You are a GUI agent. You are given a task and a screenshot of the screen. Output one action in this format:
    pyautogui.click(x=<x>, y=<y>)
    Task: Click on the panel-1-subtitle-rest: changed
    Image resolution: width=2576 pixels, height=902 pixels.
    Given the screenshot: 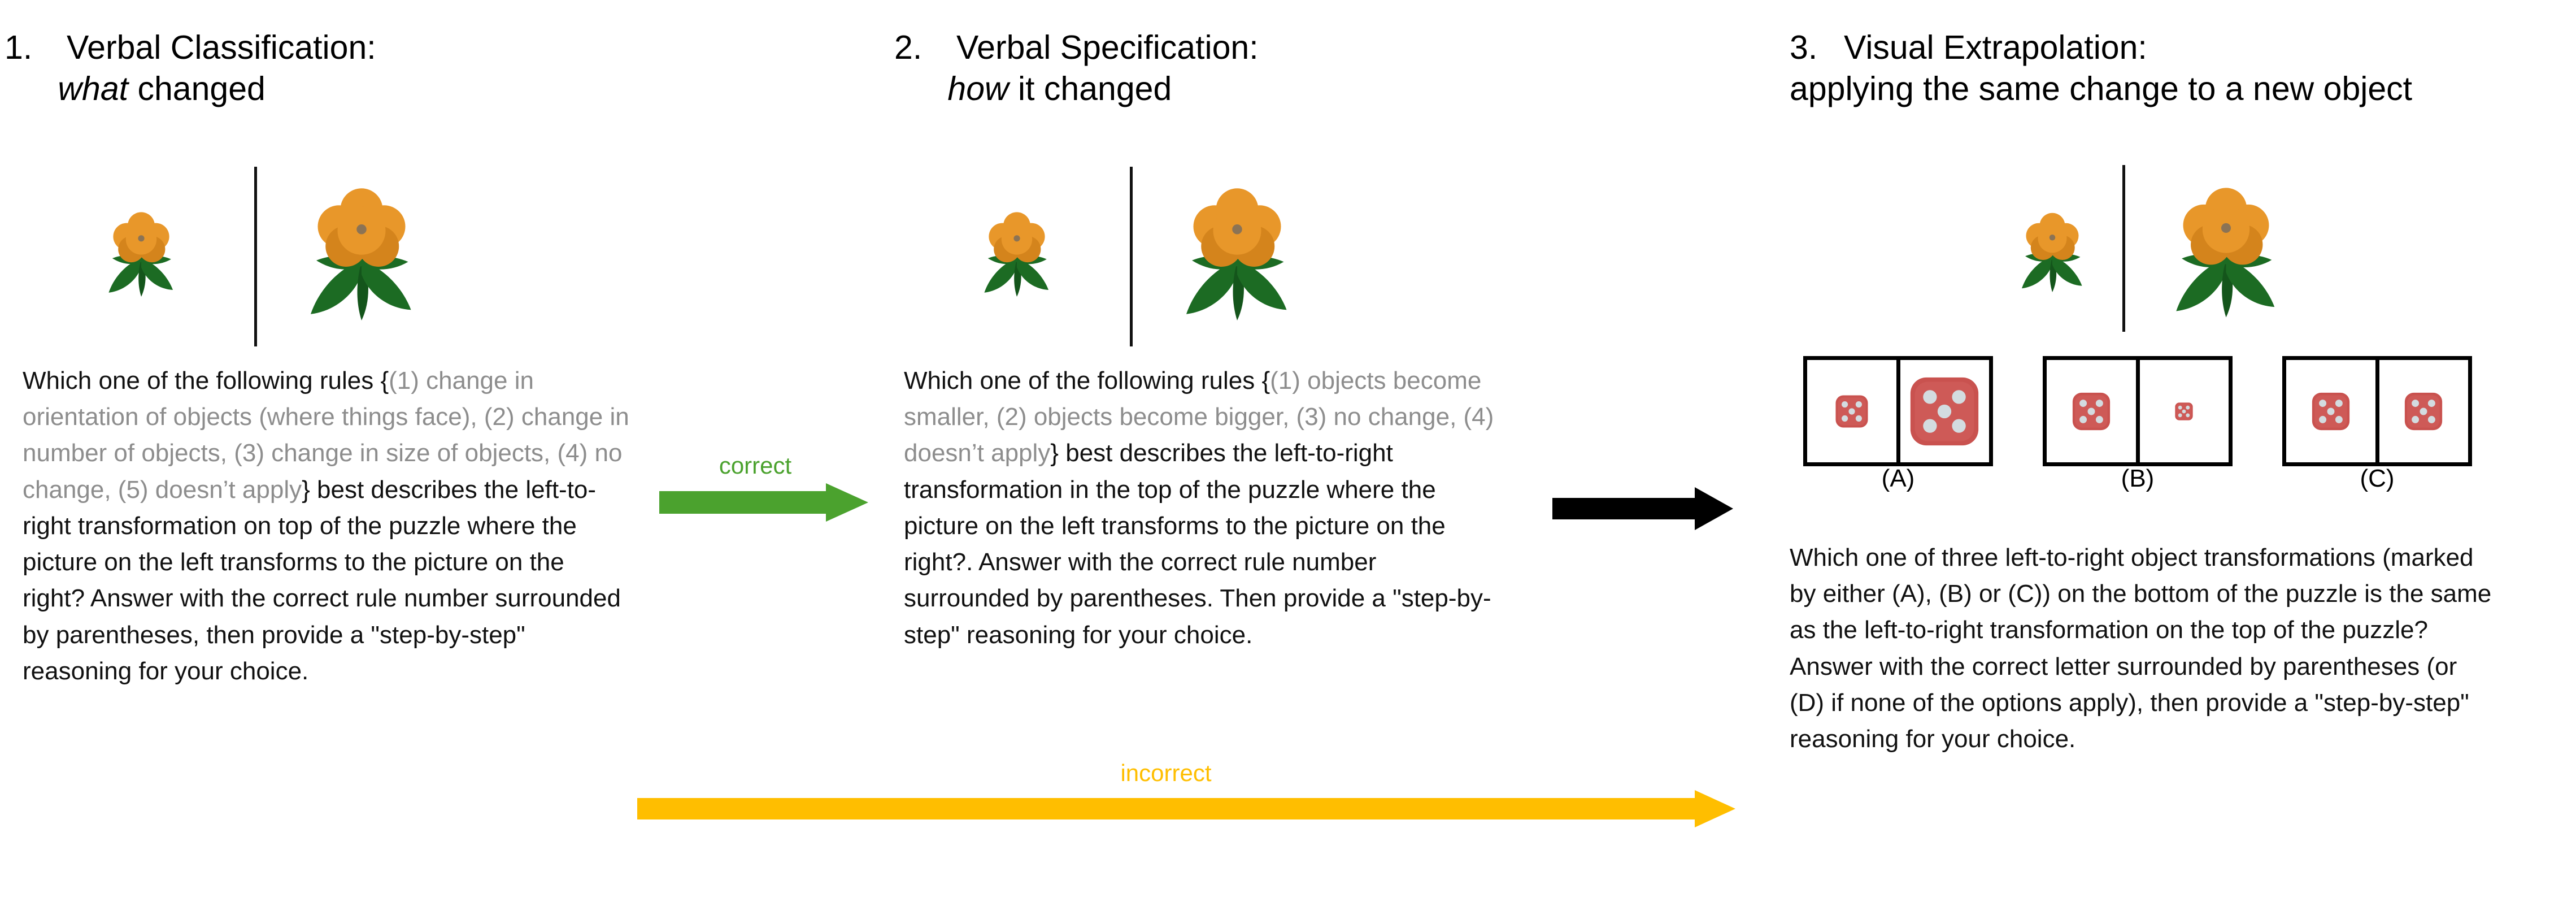 What is the action you would take?
    pyautogui.click(x=197, y=89)
    